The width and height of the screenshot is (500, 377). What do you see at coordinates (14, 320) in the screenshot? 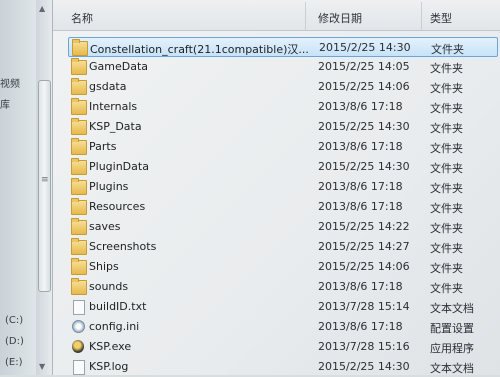
I see `nav-item-drive-c: (C:)` at bounding box center [14, 320].